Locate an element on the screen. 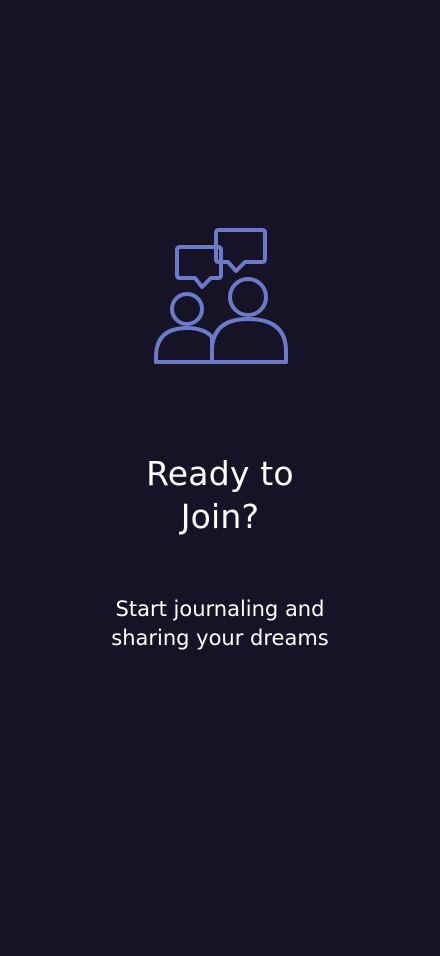 The image size is (440, 956). subtitle-line-1: Start journaling and is located at coordinates (220, 609).